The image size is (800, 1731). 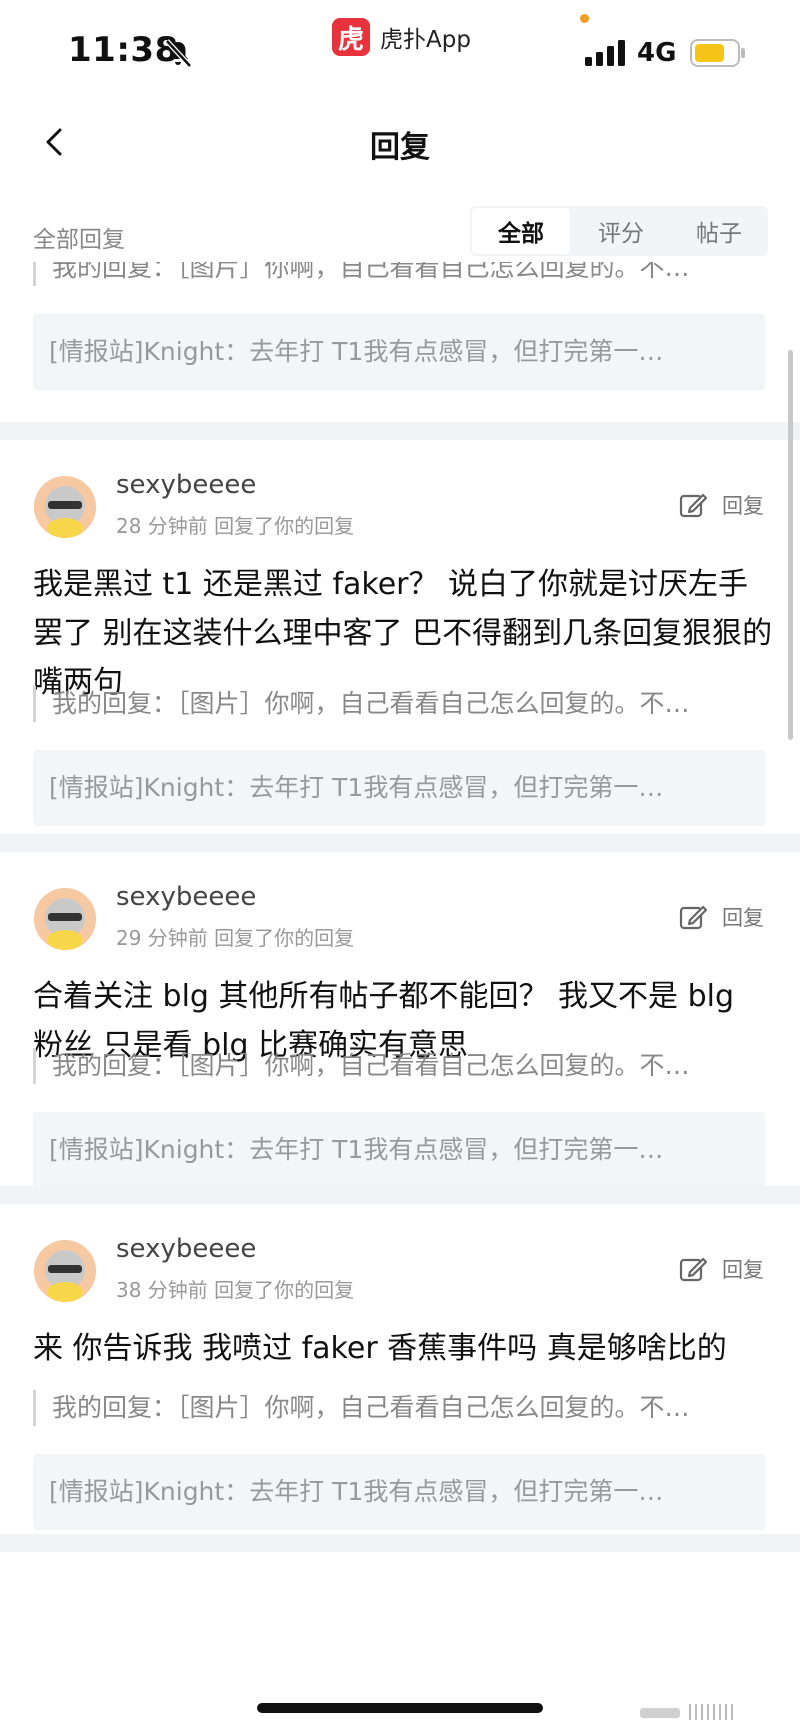 What do you see at coordinates (521, 231) in the screenshot?
I see `tab-all: 全部` at bounding box center [521, 231].